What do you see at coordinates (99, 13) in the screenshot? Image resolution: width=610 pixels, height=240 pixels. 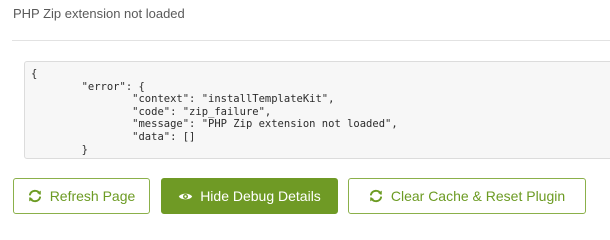 I see `error-message: PHP Zip extension not loaded` at bounding box center [99, 13].